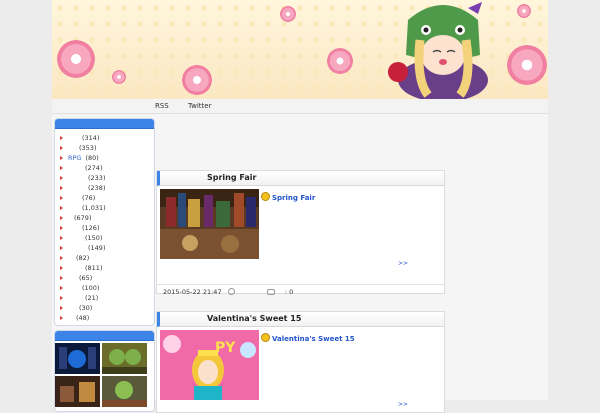  What do you see at coordinates (107, 278) in the screenshot?
I see `category-item: (65)` at bounding box center [107, 278].